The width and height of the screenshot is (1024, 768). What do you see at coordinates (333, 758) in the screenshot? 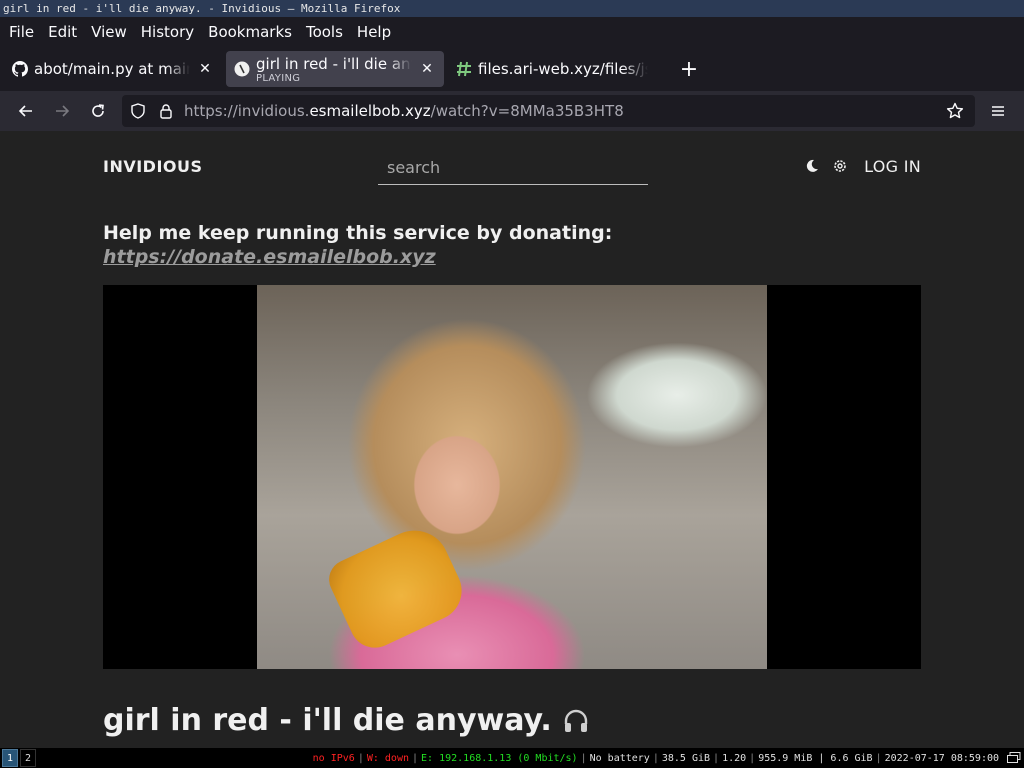
I see `ipv6-status: no IPv6` at bounding box center [333, 758].